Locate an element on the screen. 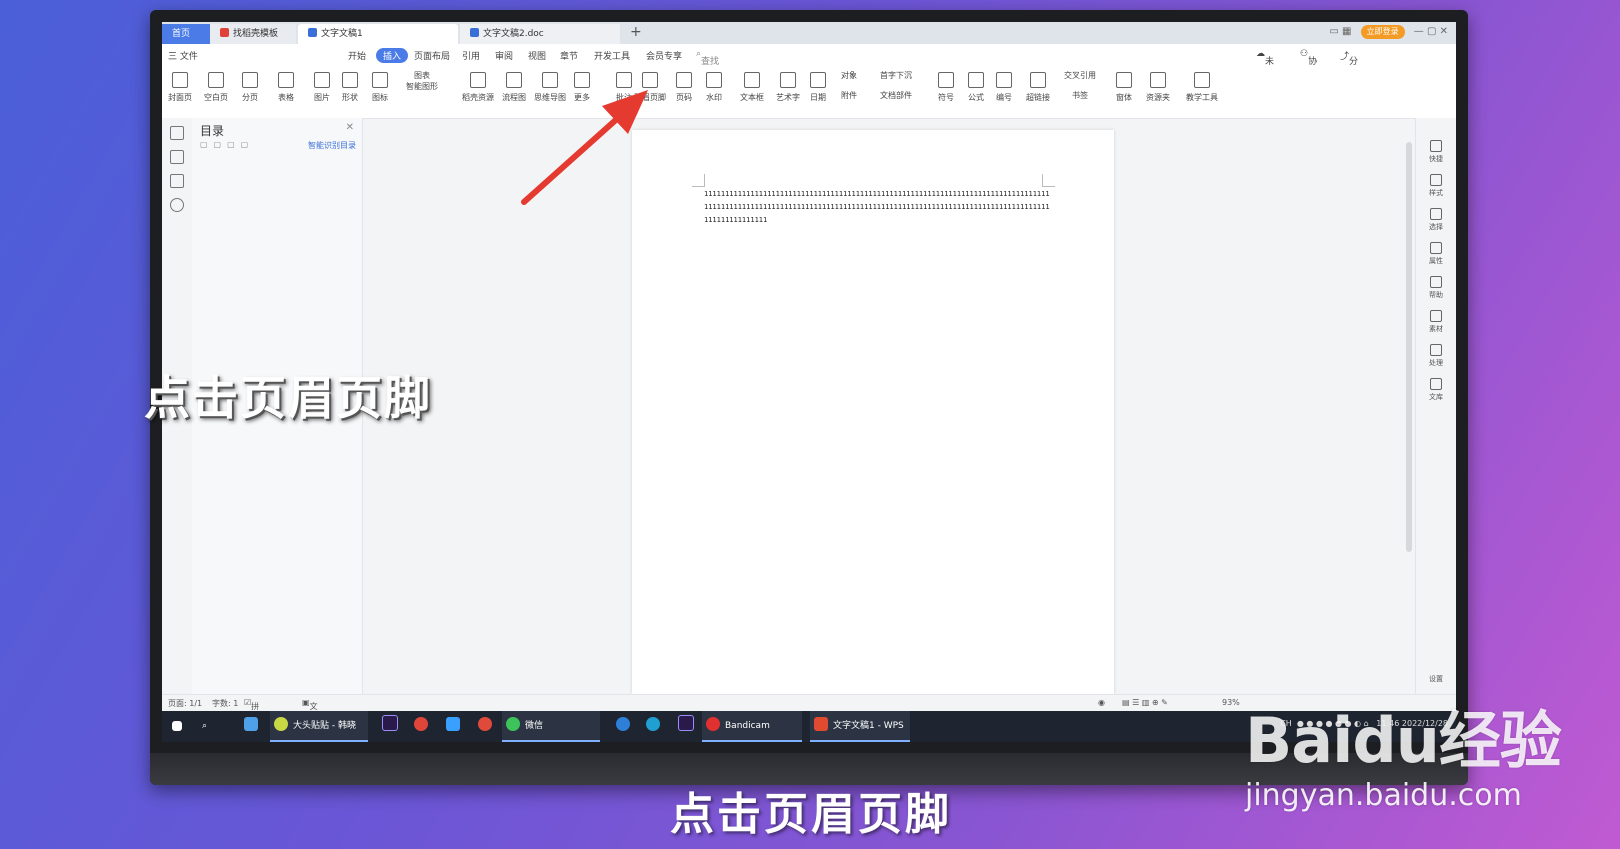  minimize-icon: — is located at coordinates (1419, 31).